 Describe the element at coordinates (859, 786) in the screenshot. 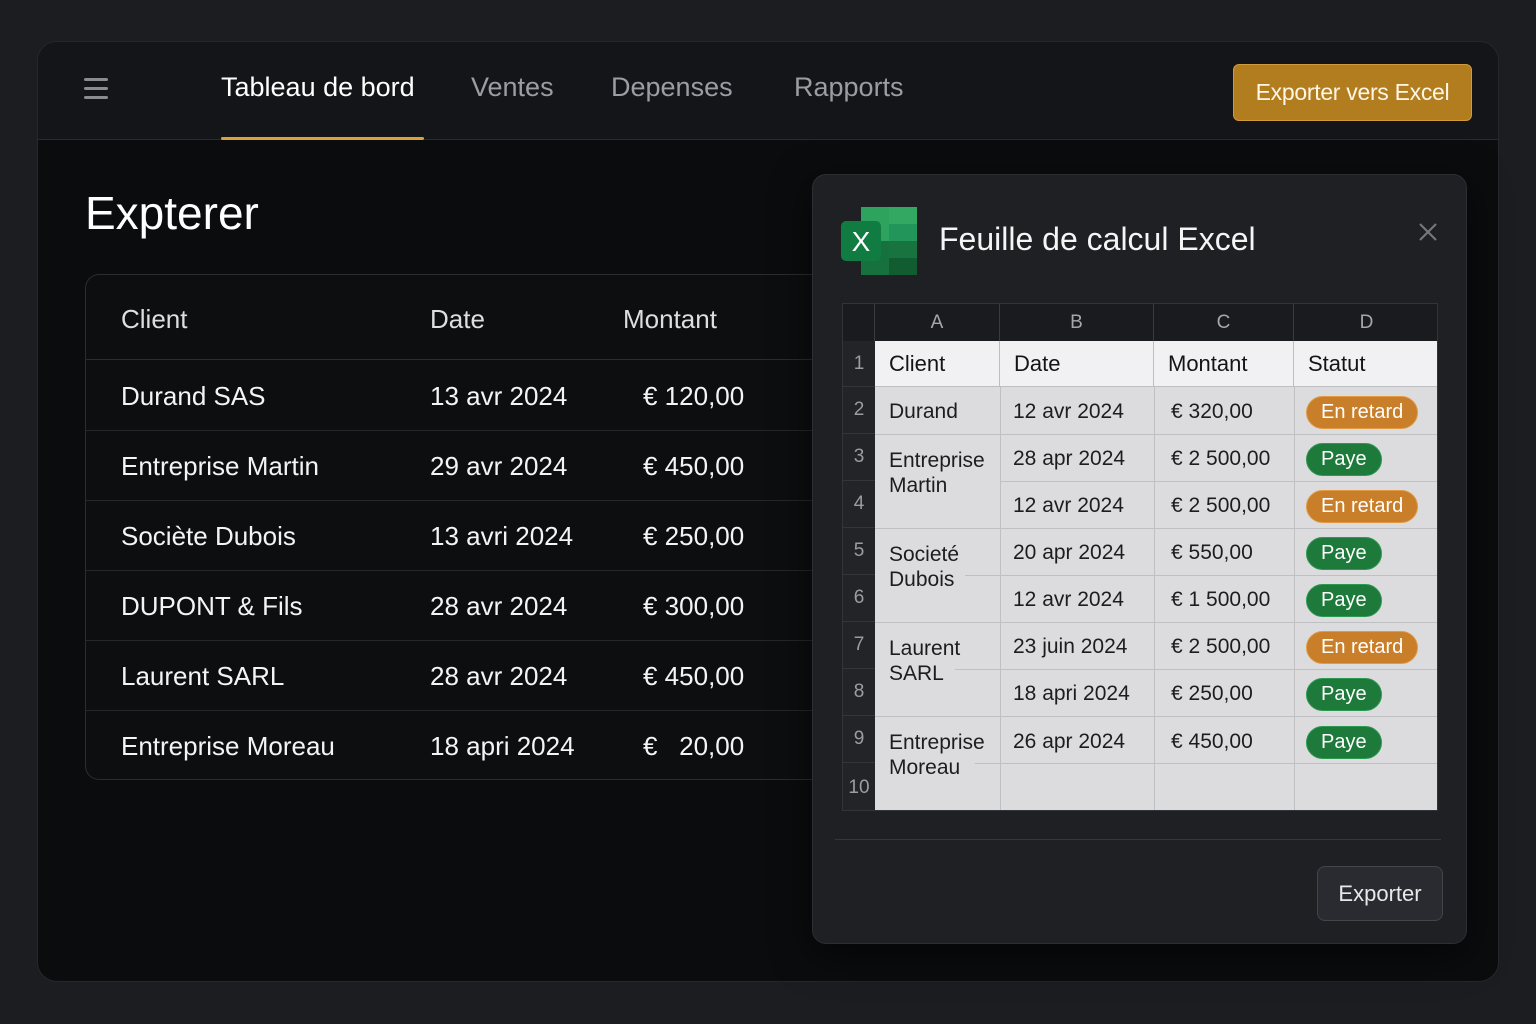

I see `row-number: 10` at that location.